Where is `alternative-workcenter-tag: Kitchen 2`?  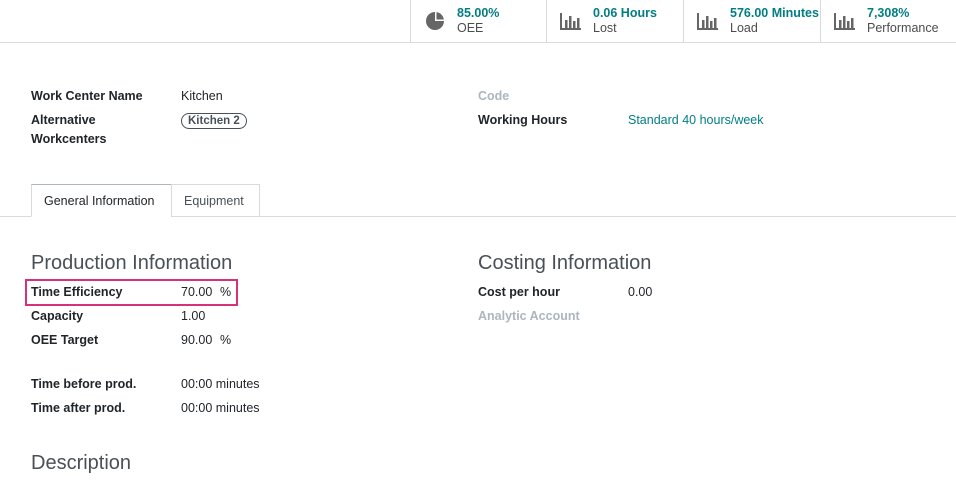
alternative-workcenter-tag: Kitchen 2 is located at coordinates (214, 121).